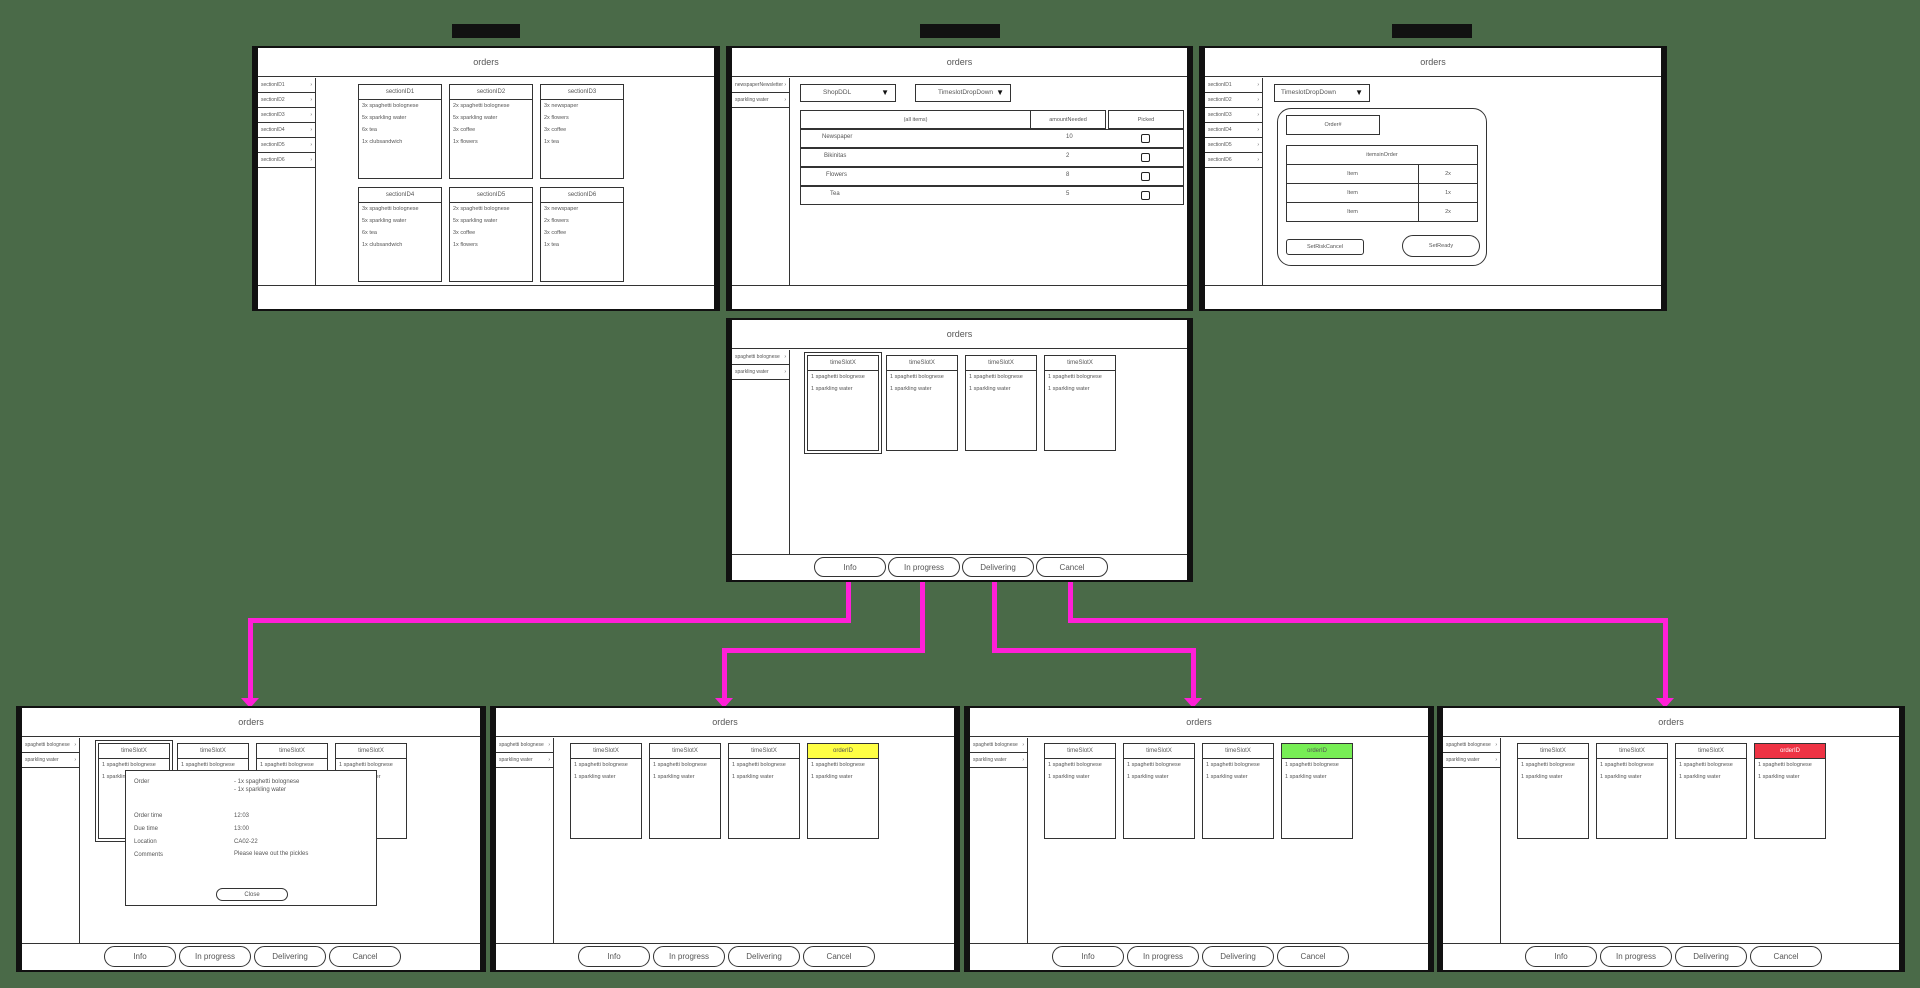 This screenshot has height=988, width=1920. Describe the element at coordinates (1325, 247) in the screenshot. I see `set-cancel-button: SetRiskCancel` at that location.